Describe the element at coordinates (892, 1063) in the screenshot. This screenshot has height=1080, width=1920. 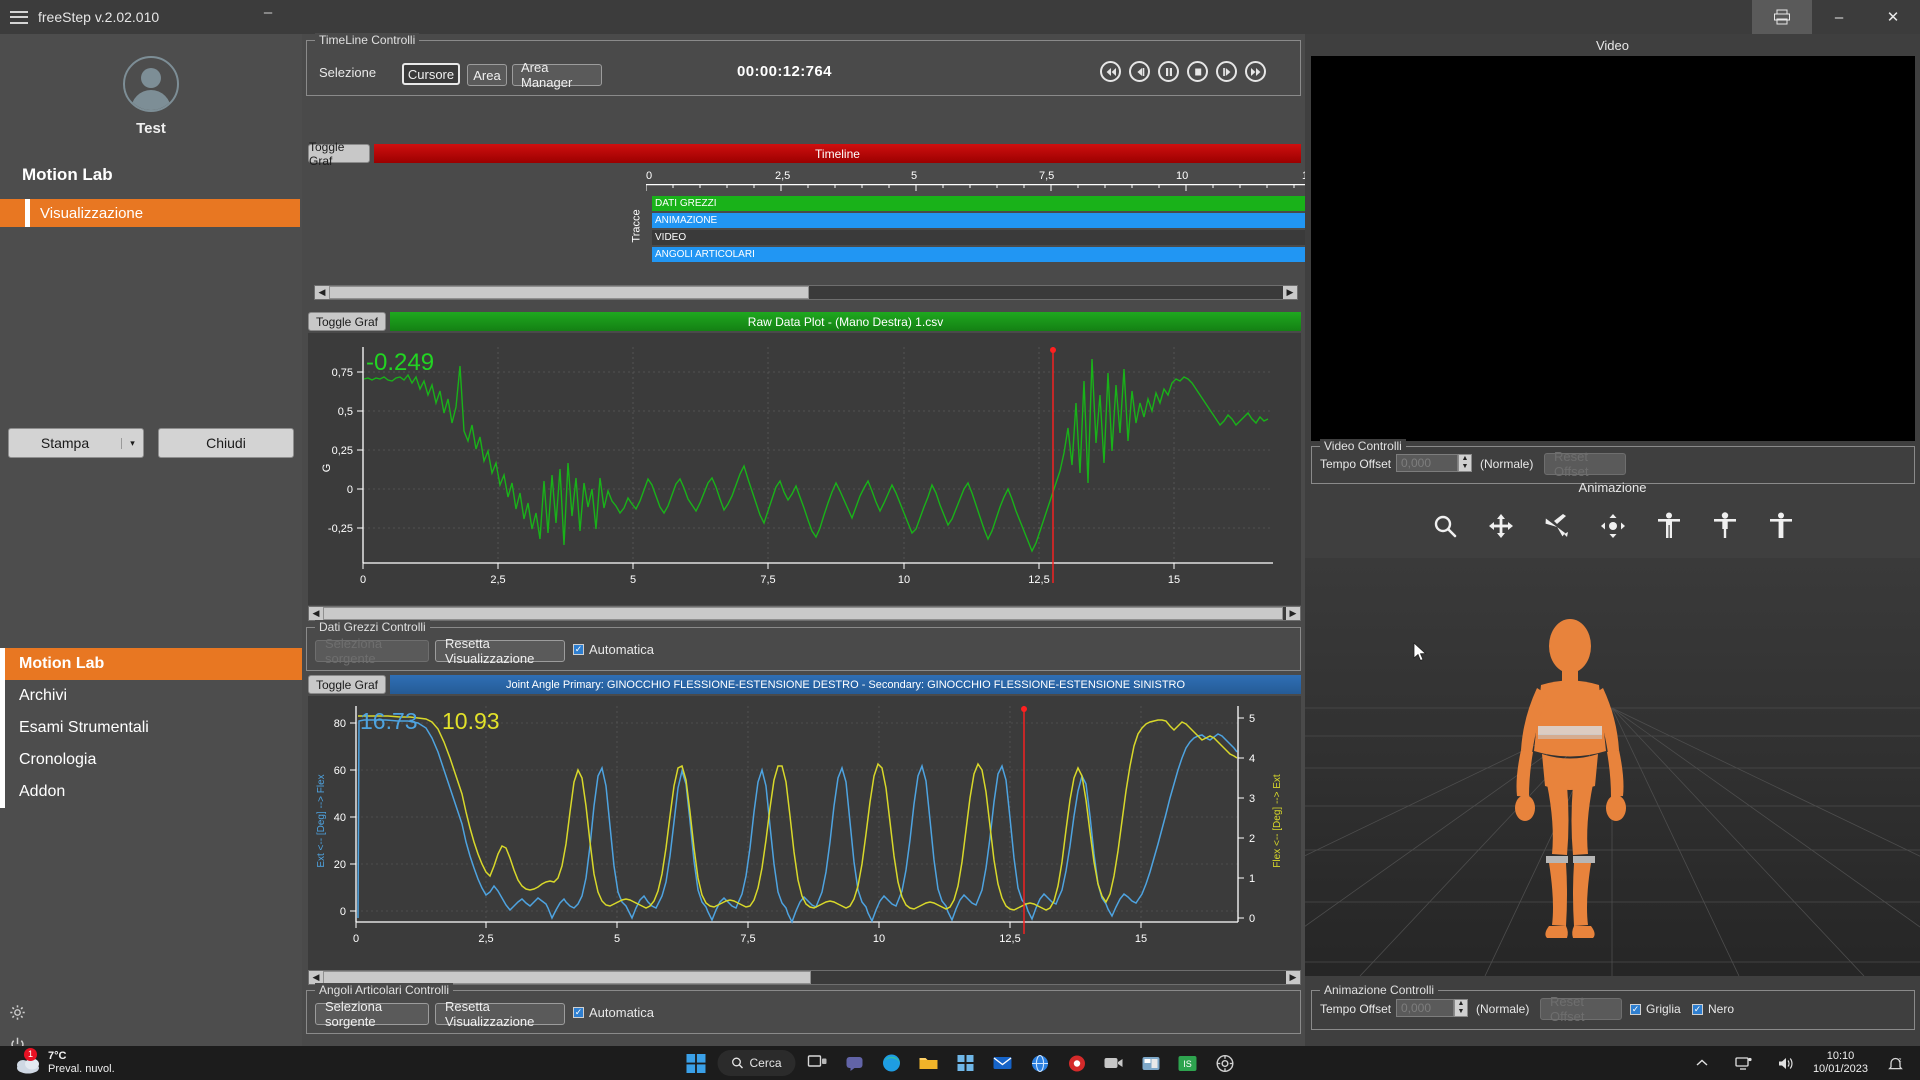
I see `edge-icon` at that location.